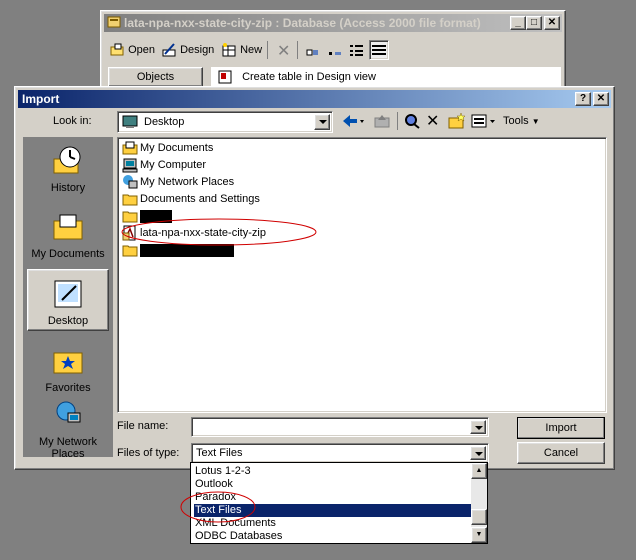 This screenshot has width=636, height=560. Describe the element at coordinates (241, 50) in the screenshot. I see `new-button: New` at that location.